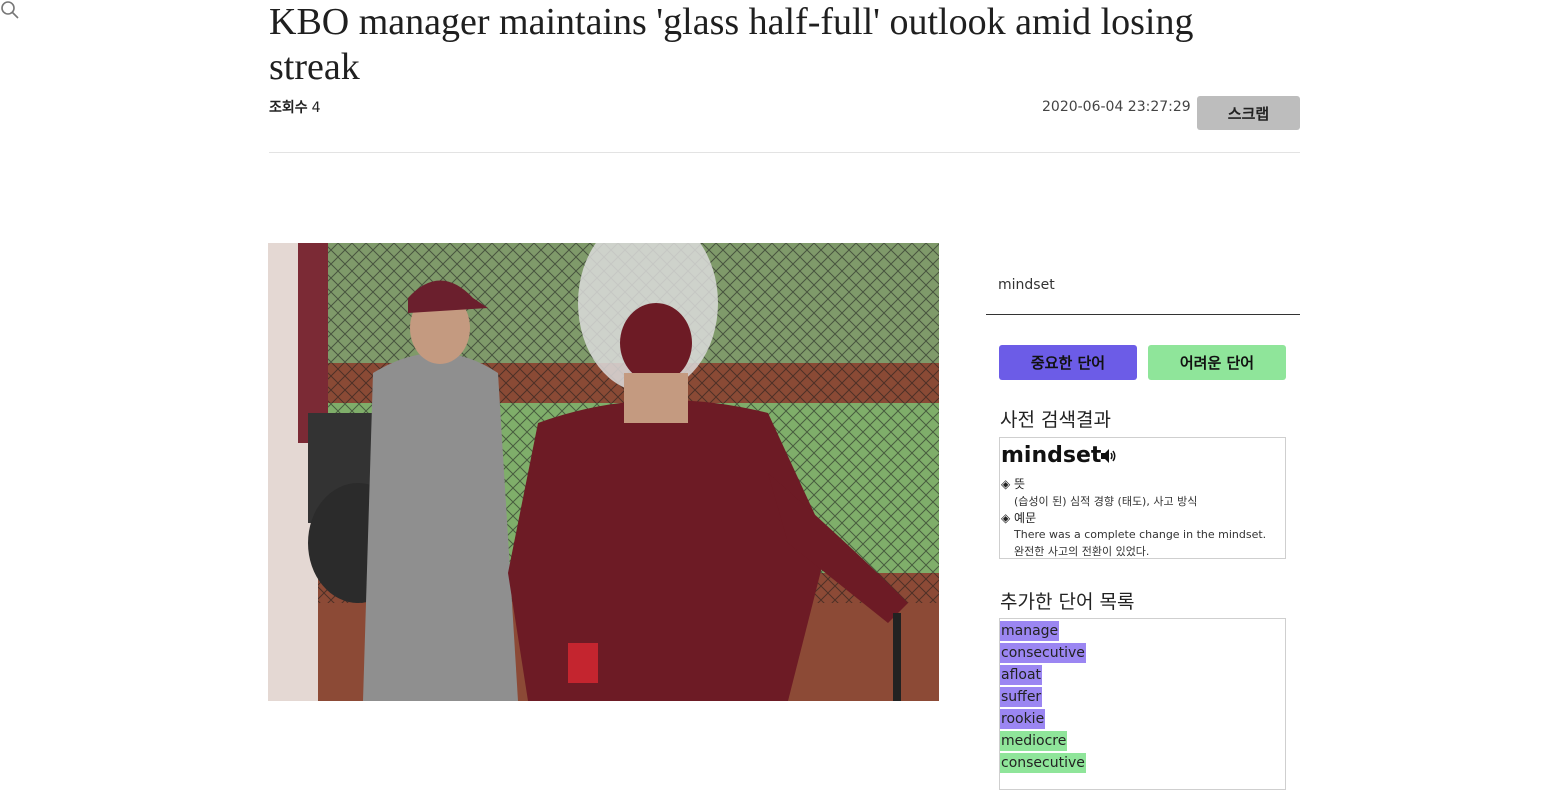  I want to click on view-count: 조회수 4, so click(295, 107).